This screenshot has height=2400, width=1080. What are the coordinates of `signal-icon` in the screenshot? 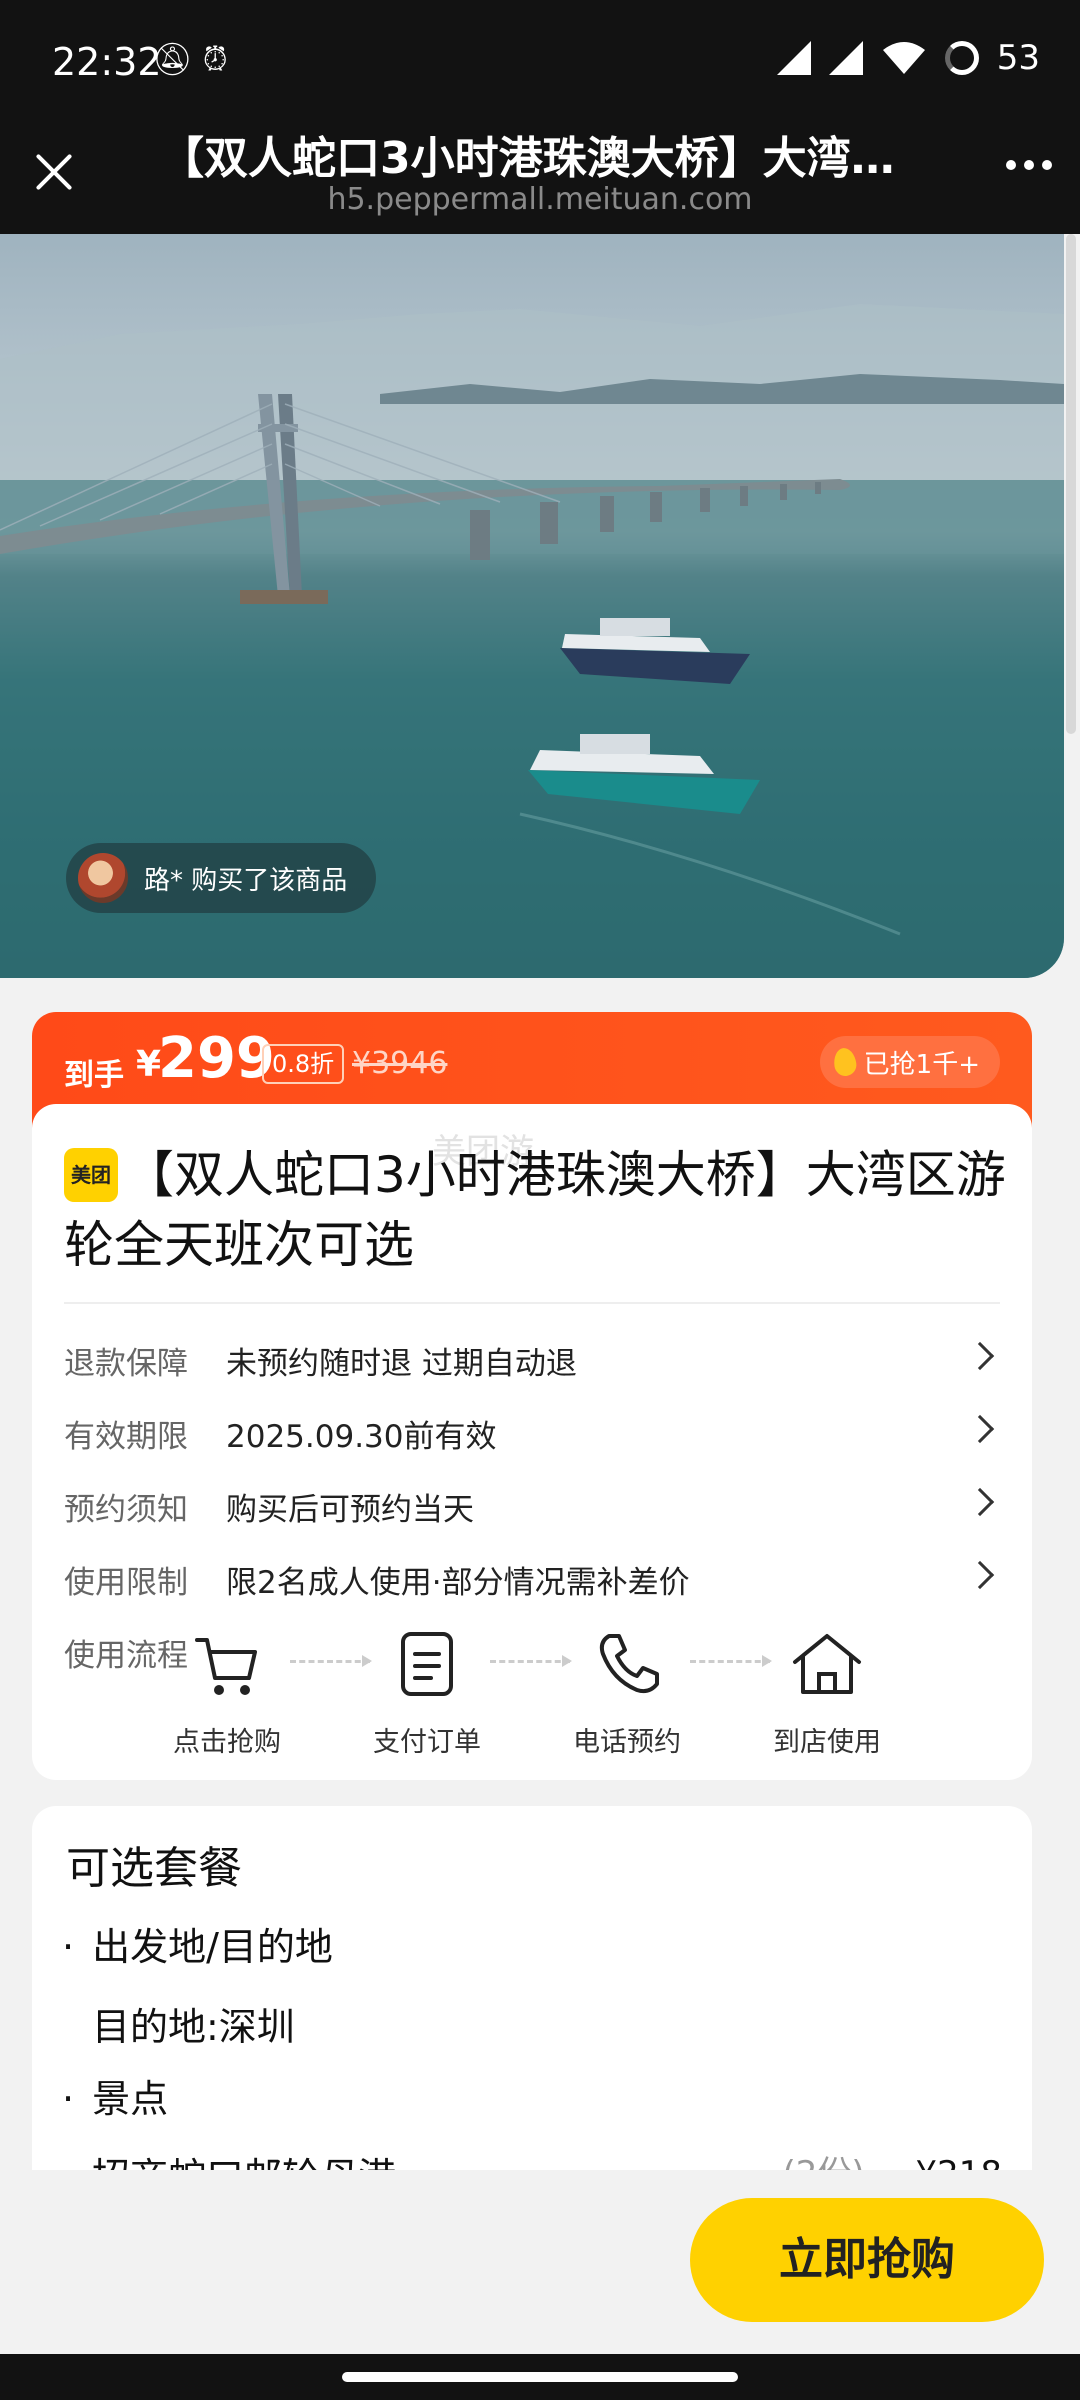 It's located at (793, 58).